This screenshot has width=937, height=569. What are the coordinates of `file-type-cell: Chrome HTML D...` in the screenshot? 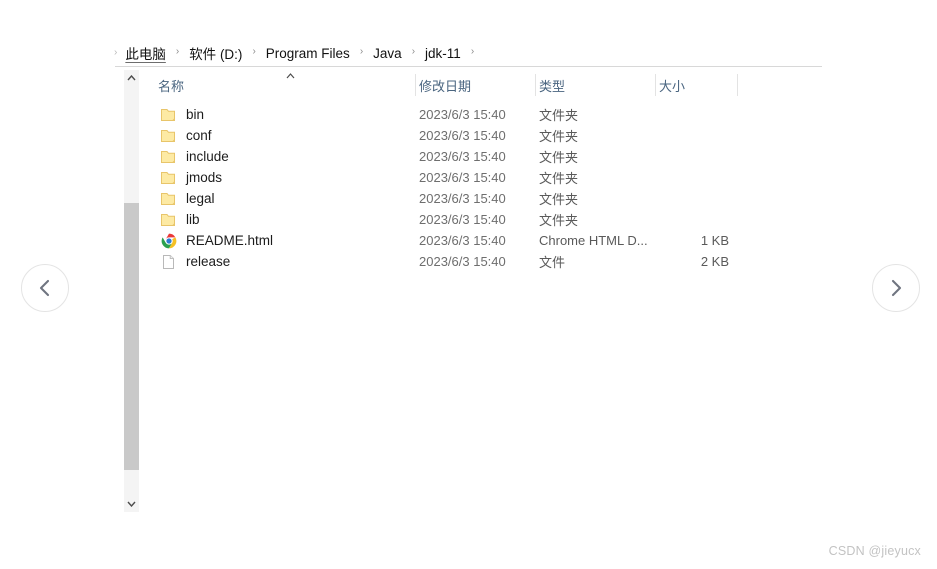 It's located at (593, 240).